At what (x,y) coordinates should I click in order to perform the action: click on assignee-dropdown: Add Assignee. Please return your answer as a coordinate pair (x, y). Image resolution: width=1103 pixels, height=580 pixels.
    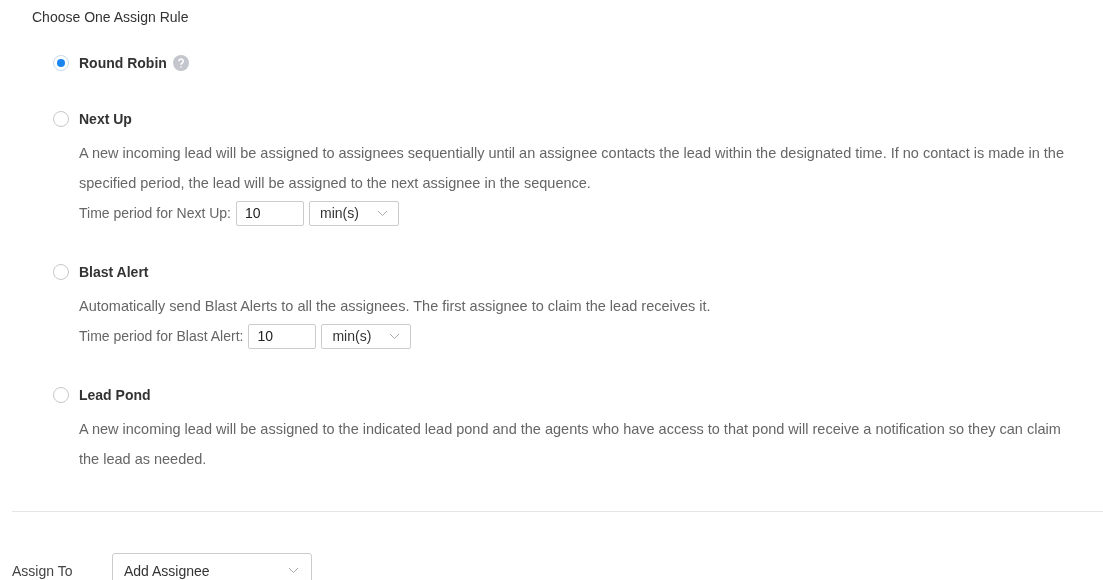
    Looking at the image, I should click on (212, 566).